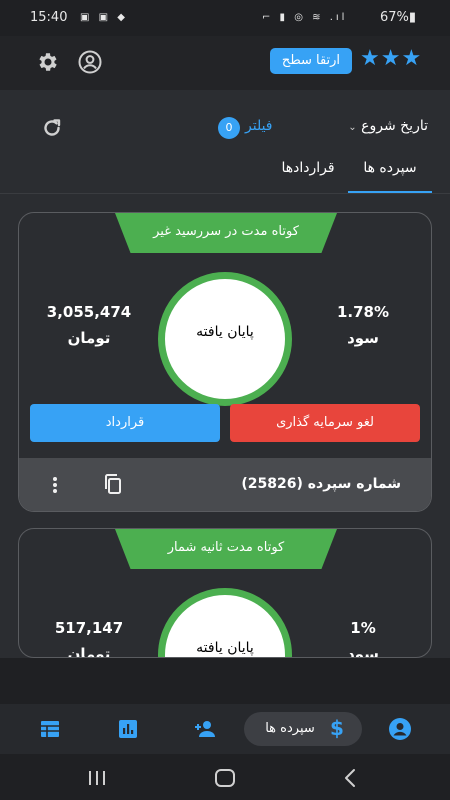  What do you see at coordinates (394, 126) in the screenshot?
I see `sort-label: تاریخ شروع` at bounding box center [394, 126].